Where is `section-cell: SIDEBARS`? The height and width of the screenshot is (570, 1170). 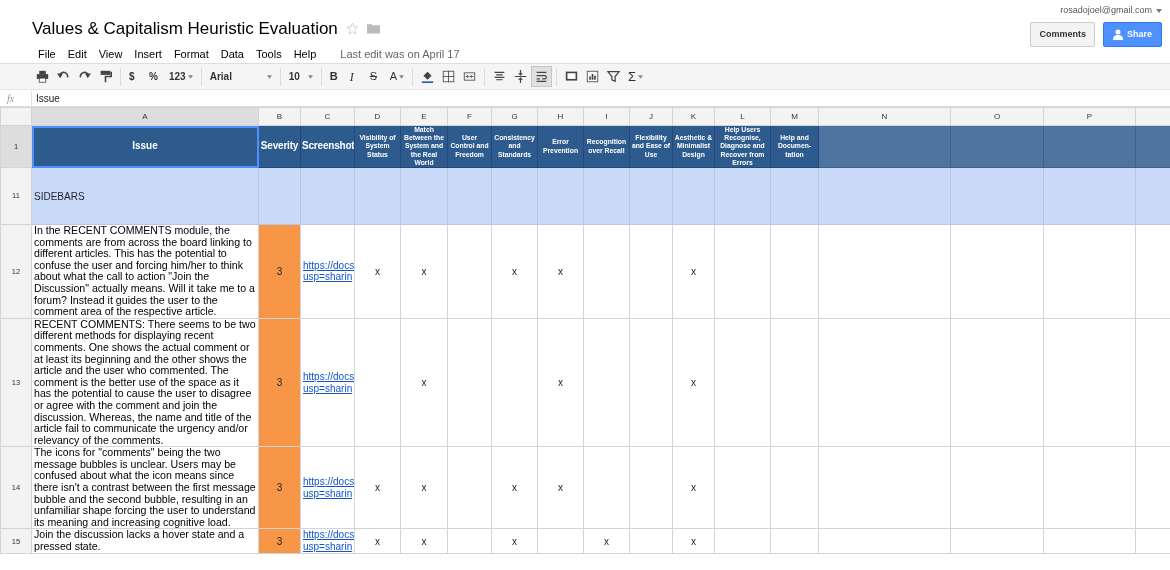 section-cell: SIDEBARS is located at coordinates (145, 196).